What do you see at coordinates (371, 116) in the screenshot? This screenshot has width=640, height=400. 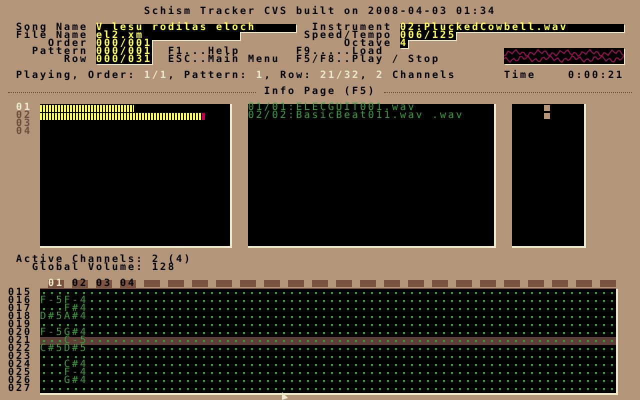 I see `sample-entry: 02/02:BasicBeat011.wav .wav` at bounding box center [371, 116].